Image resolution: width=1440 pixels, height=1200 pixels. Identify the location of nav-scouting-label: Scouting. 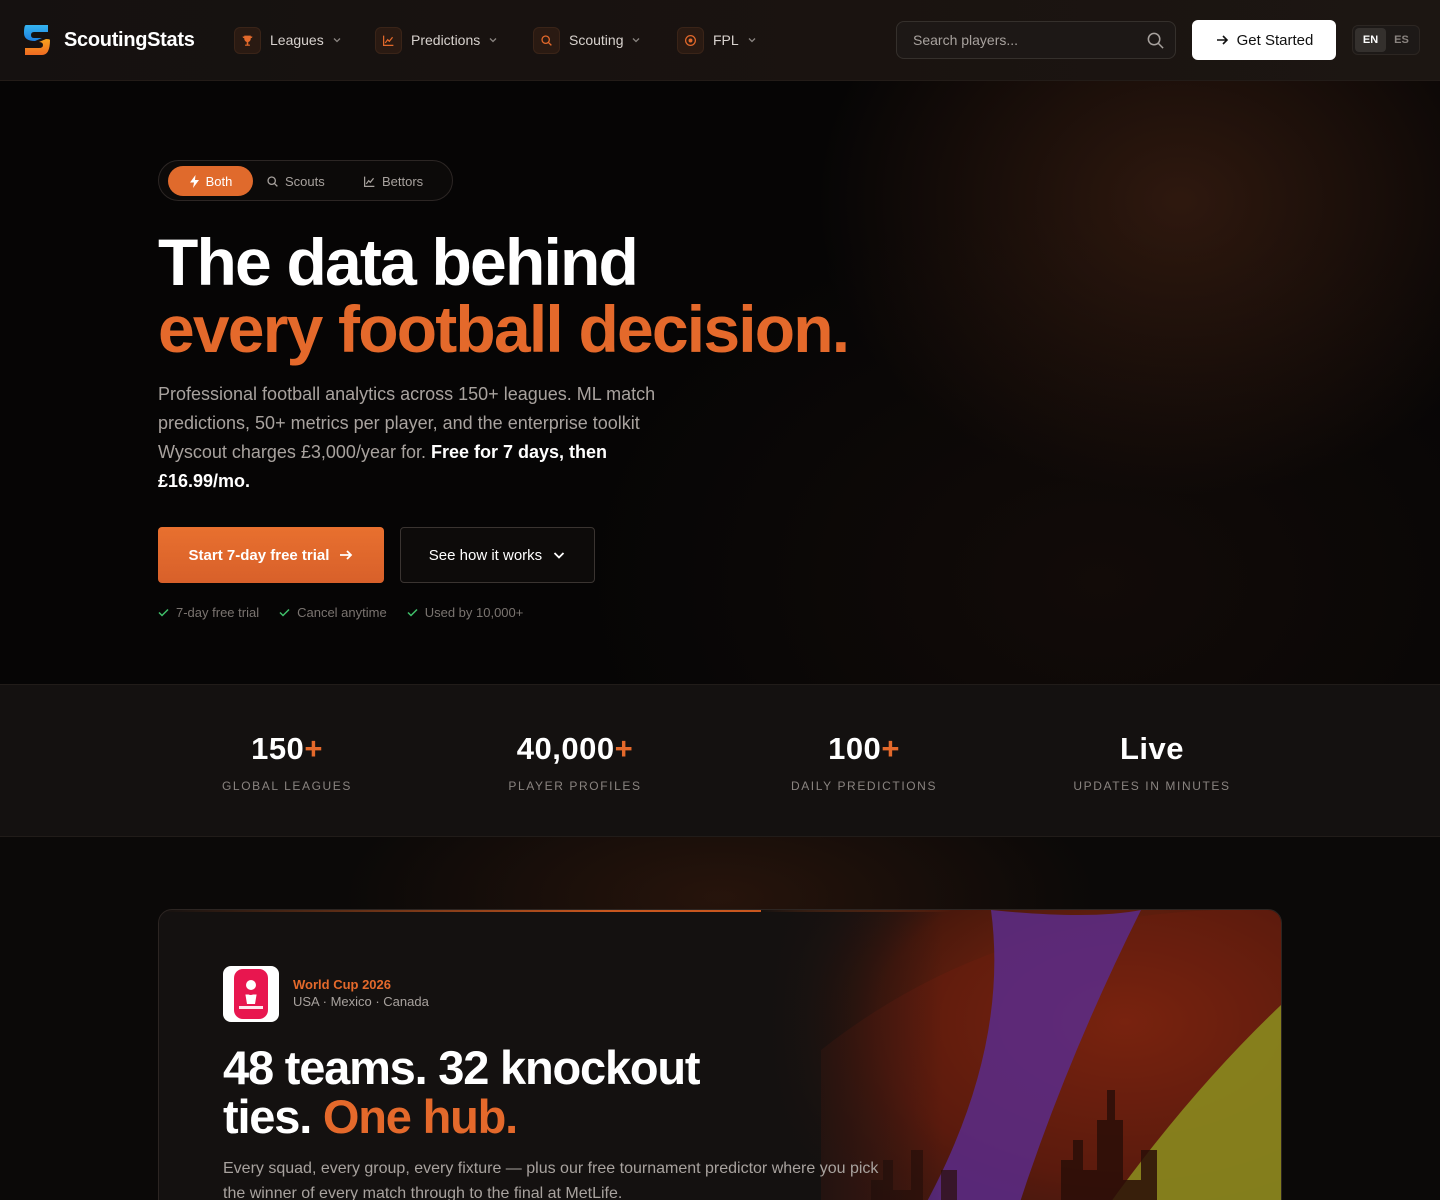
(596, 40).